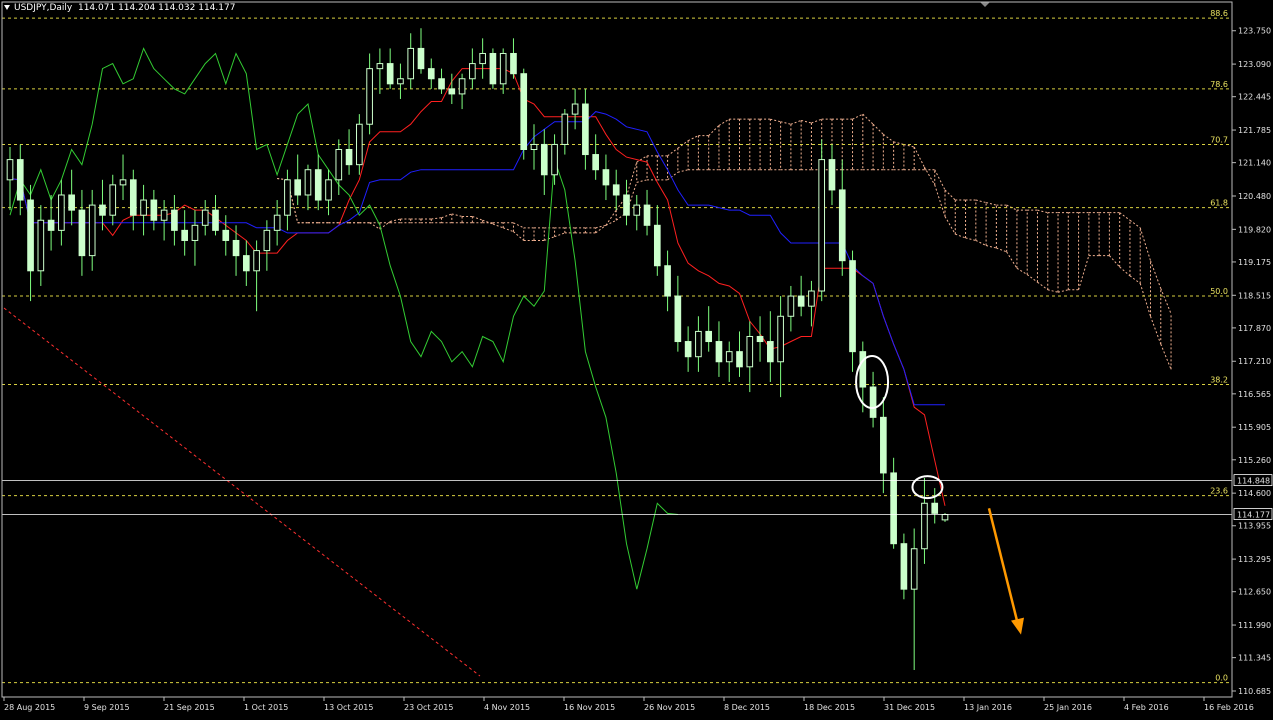  Describe the element at coordinates (1253, 481) in the screenshot. I see `price-label-text: 114.848` at that location.